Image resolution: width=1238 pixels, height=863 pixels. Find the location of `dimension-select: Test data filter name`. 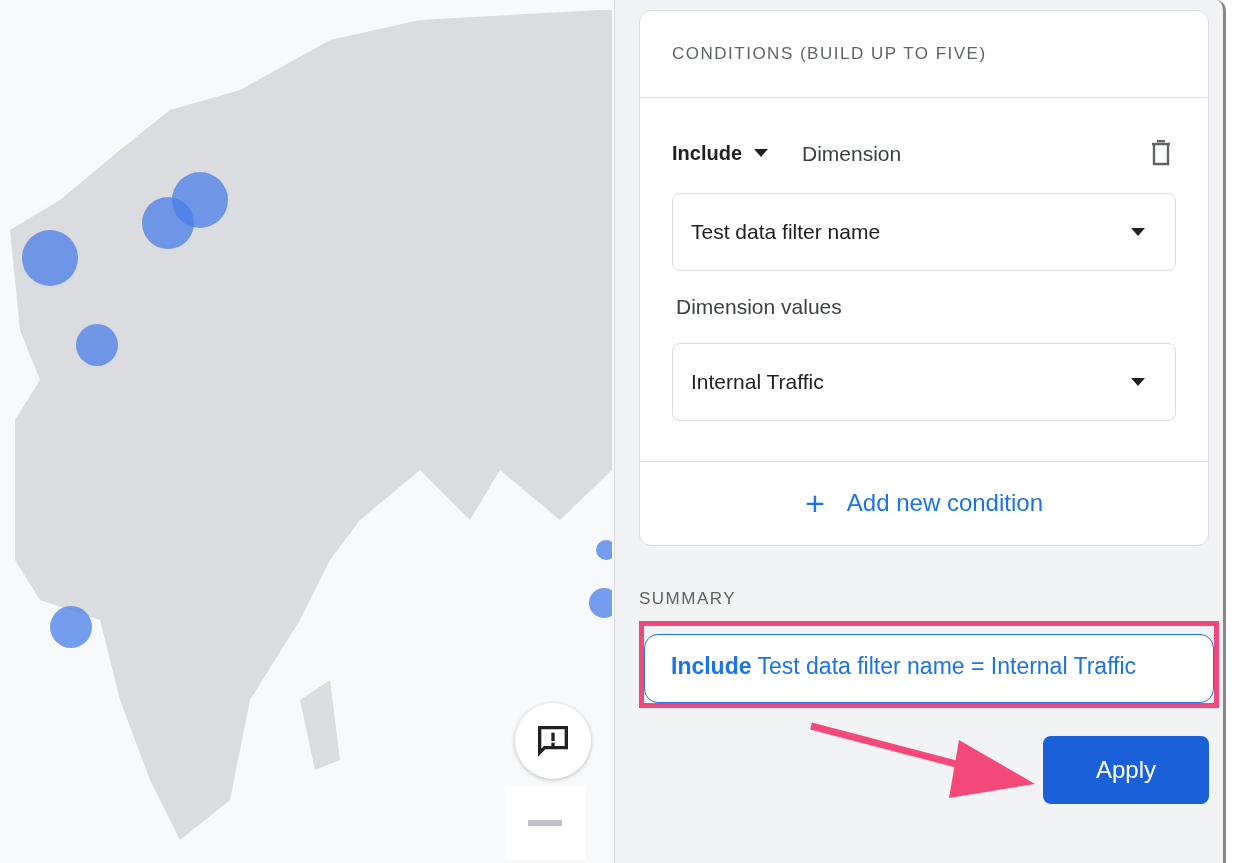

dimension-select: Test data filter name is located at coordinates (924, 232).